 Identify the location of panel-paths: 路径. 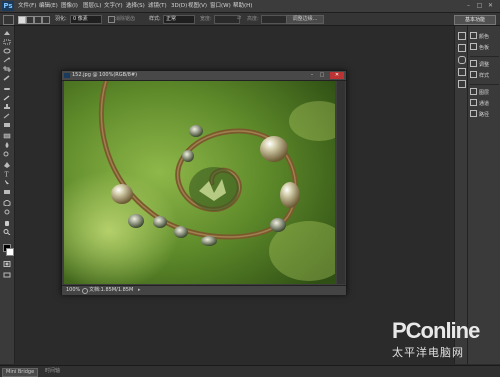
(485, 114).